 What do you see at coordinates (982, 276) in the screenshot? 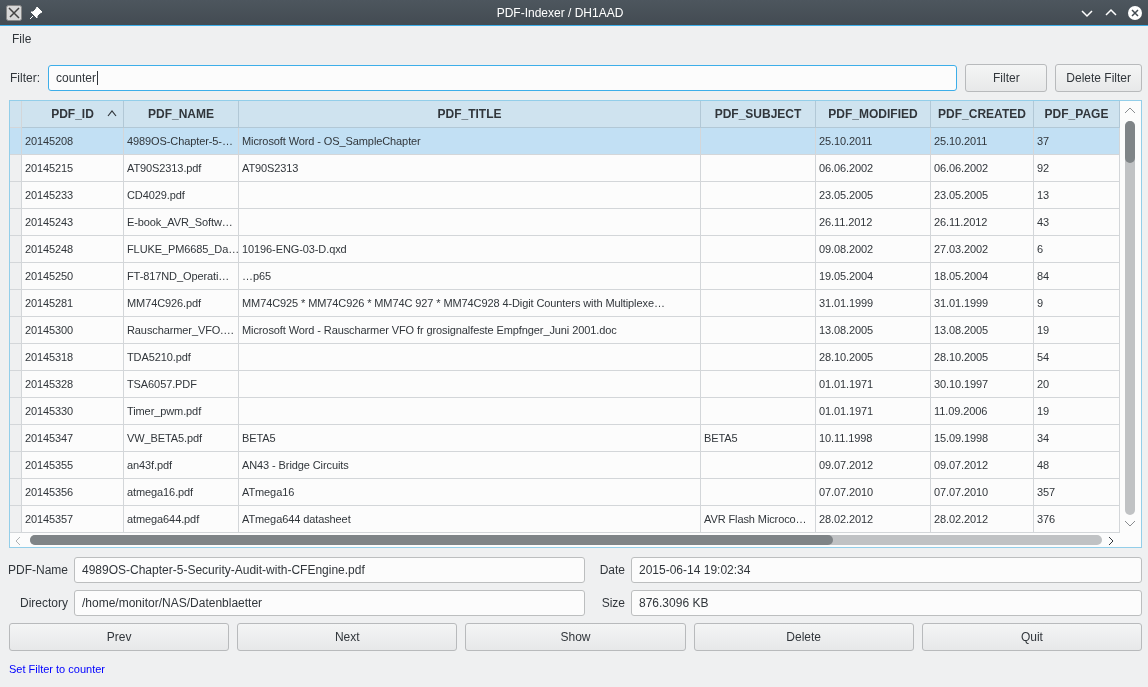
I see `table-cell: 18.05.2004` at bounding box center [982, 276].